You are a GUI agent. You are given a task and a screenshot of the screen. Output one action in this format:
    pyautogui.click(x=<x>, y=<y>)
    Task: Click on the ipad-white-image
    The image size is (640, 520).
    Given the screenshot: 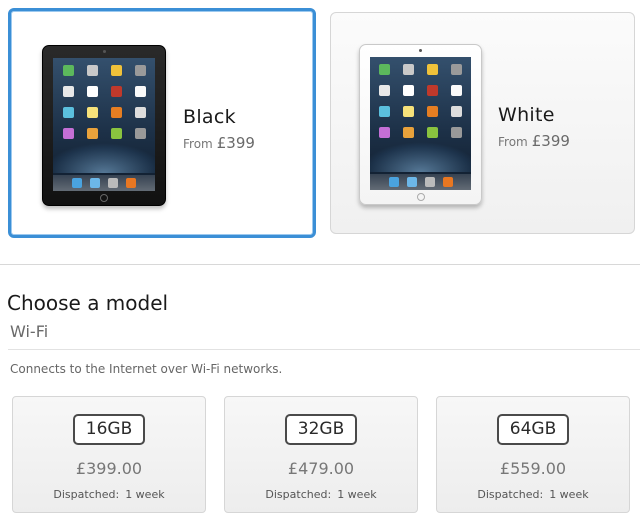 What is the action you would take?
    pyautogui.click(x=420, y=124)
    